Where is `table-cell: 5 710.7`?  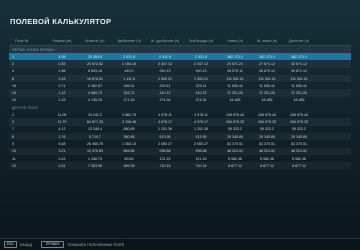 table-cell: 5 710.7 is located at coordinates (95, 136).